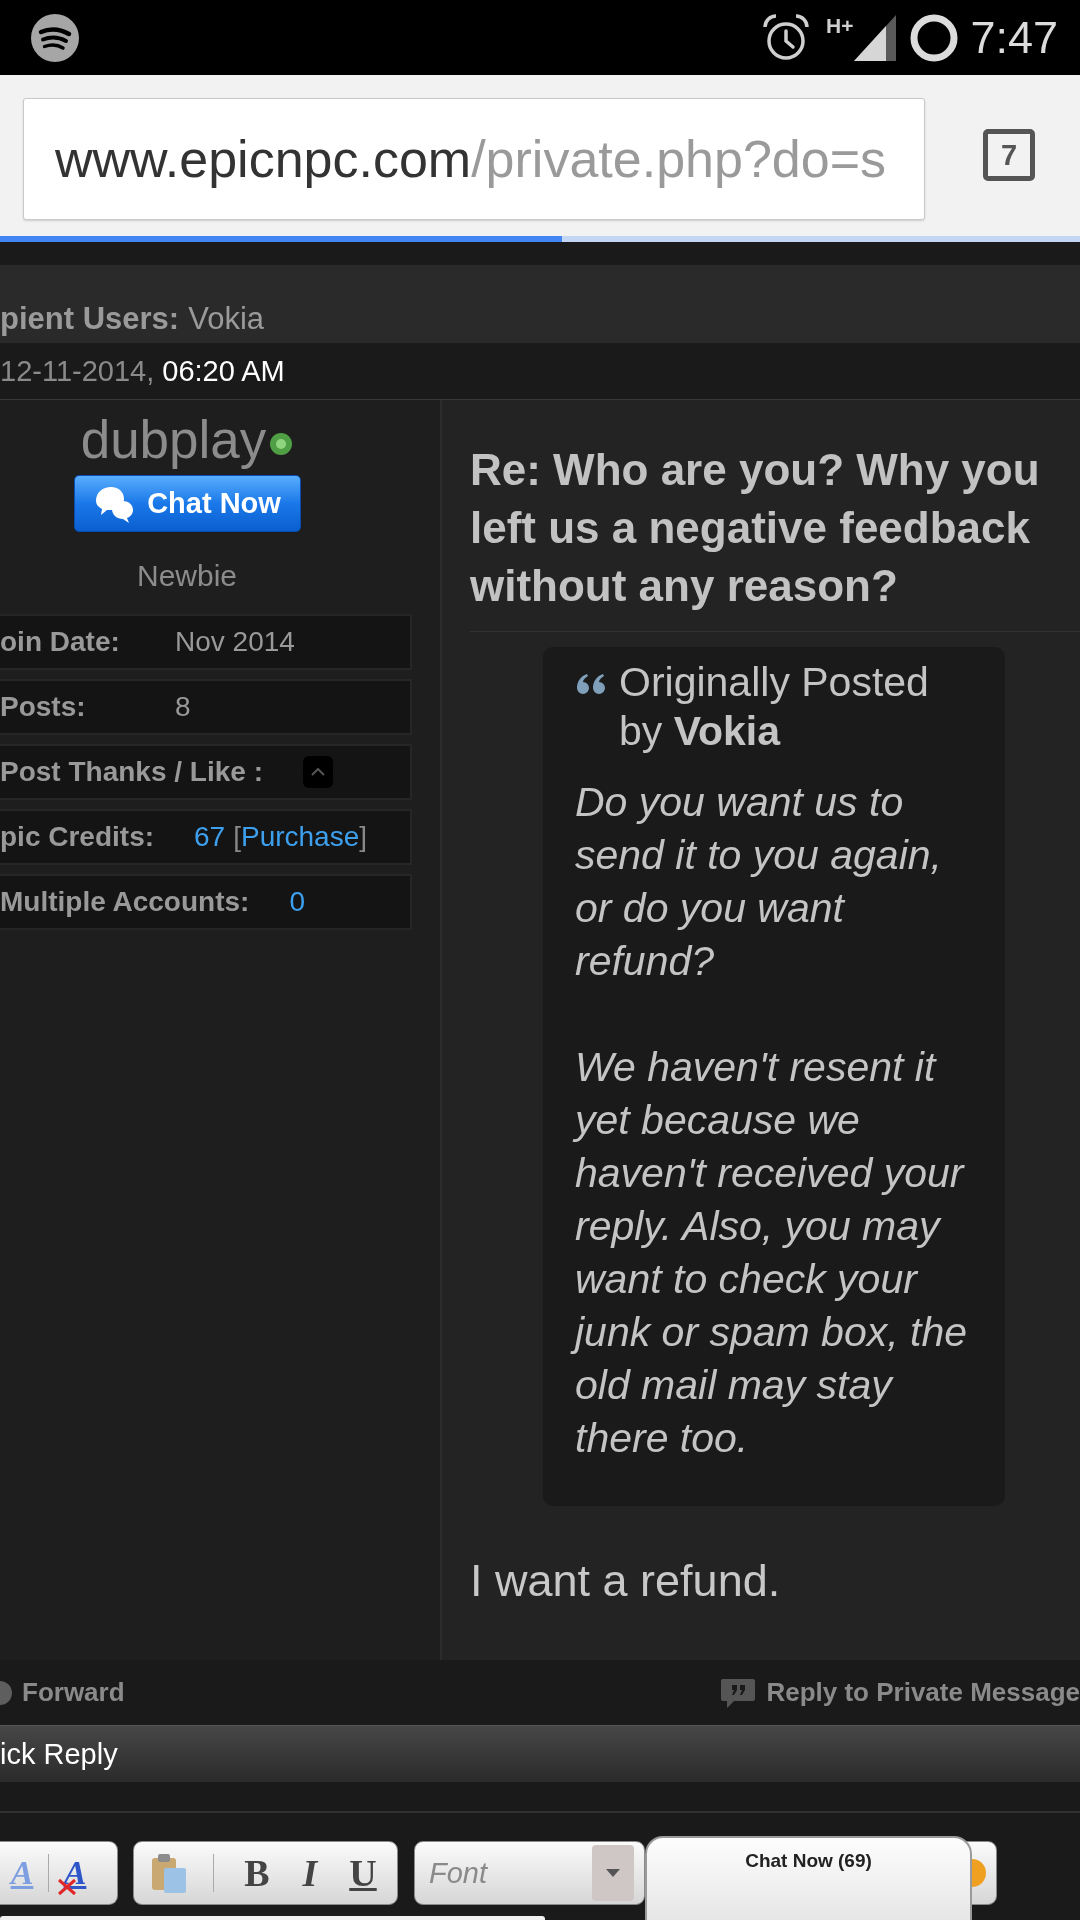 The image size is (1080, 1920). What do you see at coordinates (77, 371) in the screenshot?
I see `message-date: 12-11-2014,` at bounding box center [77, 371].